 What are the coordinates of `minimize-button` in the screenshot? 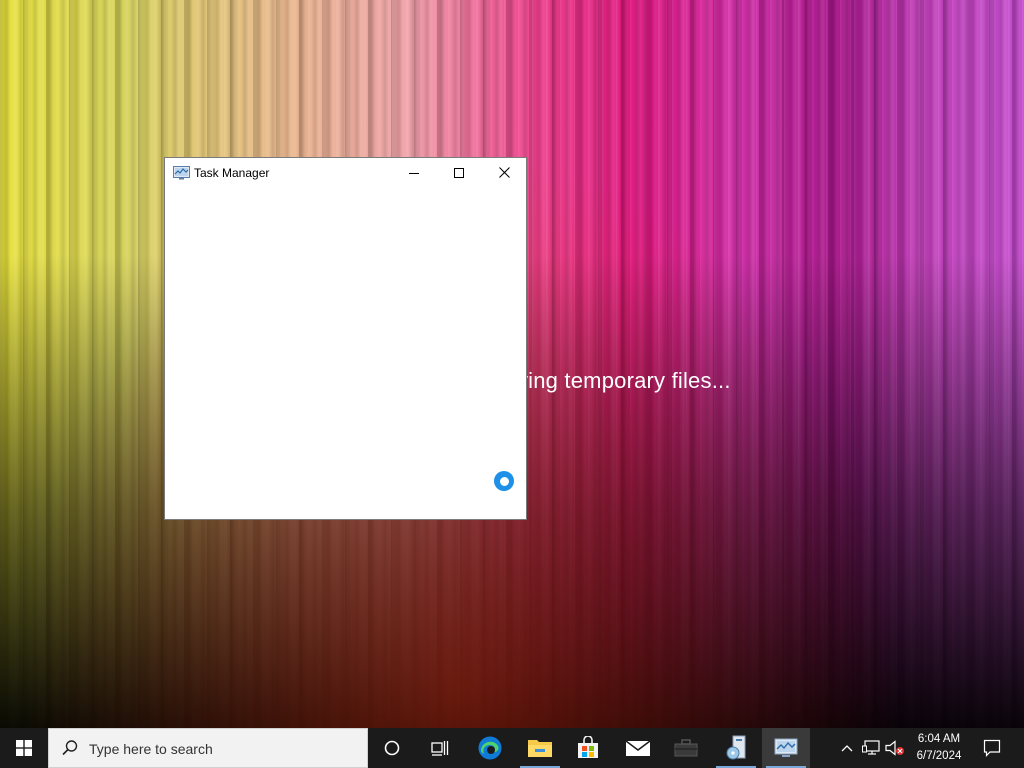 It's located at (414, 172).